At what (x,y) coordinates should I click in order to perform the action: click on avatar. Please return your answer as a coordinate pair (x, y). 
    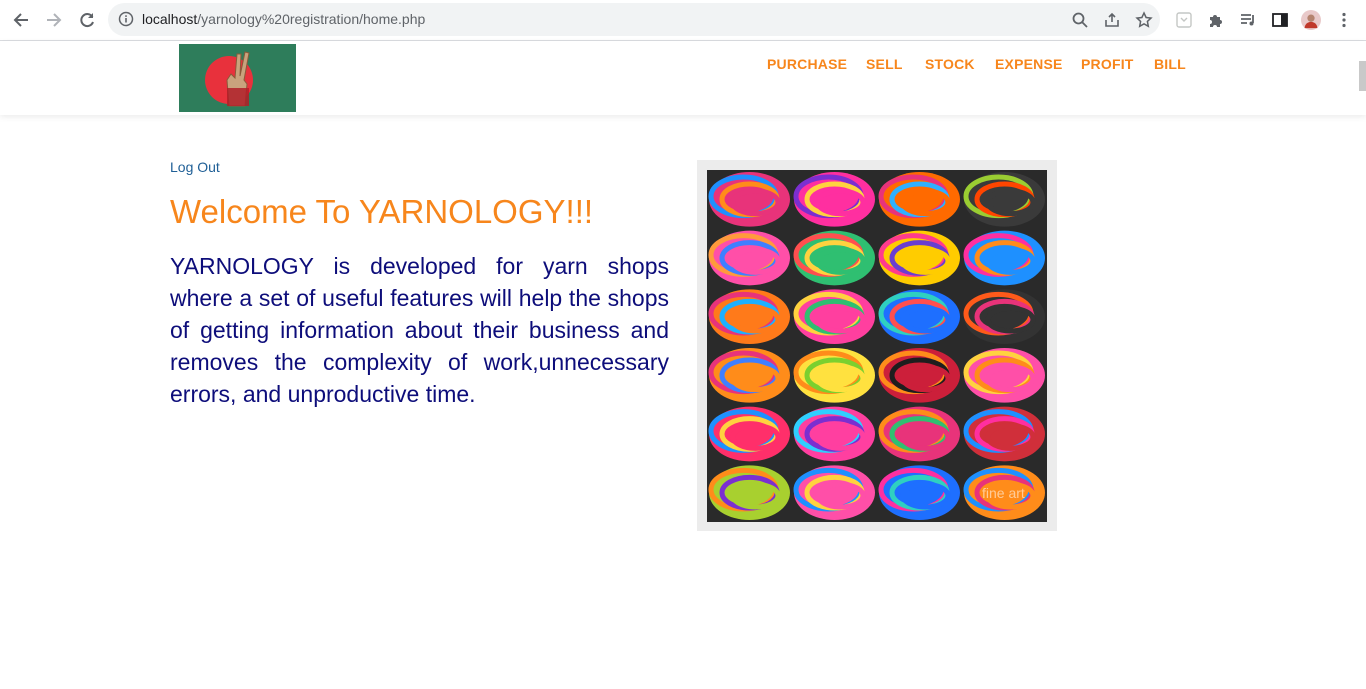
    Looking at the image, I should click on (1311, 20).